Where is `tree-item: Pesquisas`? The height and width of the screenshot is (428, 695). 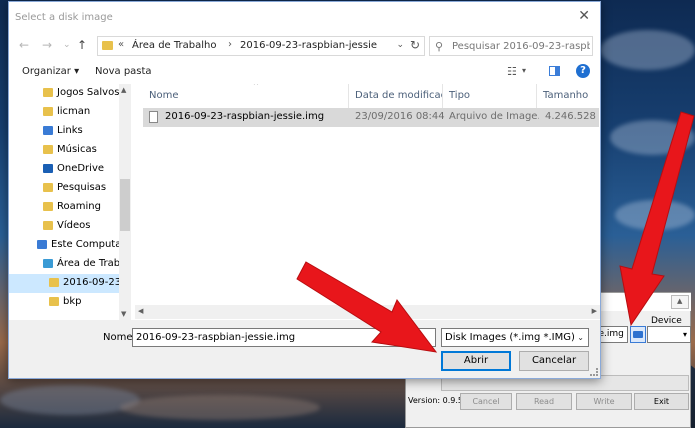 tree-item: Pesquisas is located at coordinates (64, 188).